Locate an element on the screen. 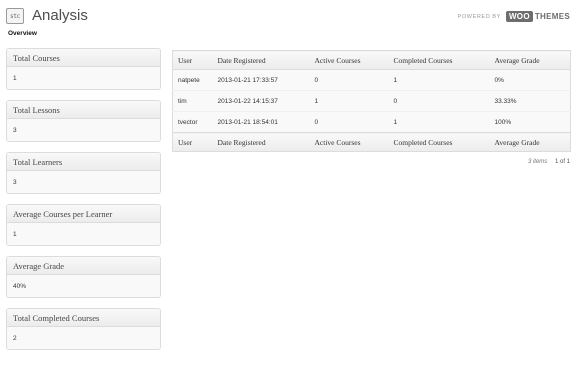  page-header: stc Analysis is located at coordinates (47, 15).